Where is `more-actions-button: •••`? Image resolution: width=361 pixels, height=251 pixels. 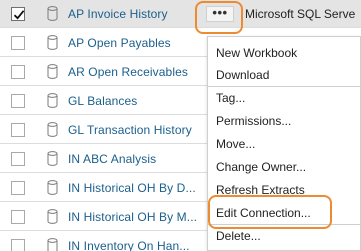 more-actions-button: ••• is located at coordinates (220, 14).